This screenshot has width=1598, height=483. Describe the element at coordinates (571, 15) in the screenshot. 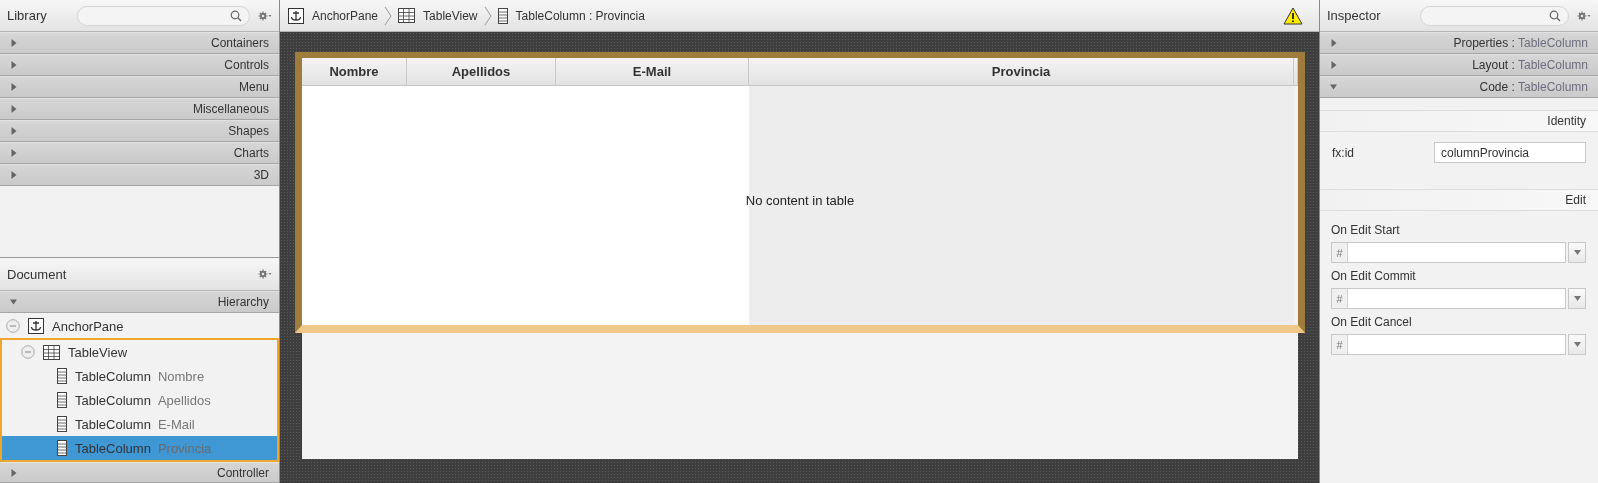

I see `breadcrumb-item: TableColumn : Provincia` at that location.